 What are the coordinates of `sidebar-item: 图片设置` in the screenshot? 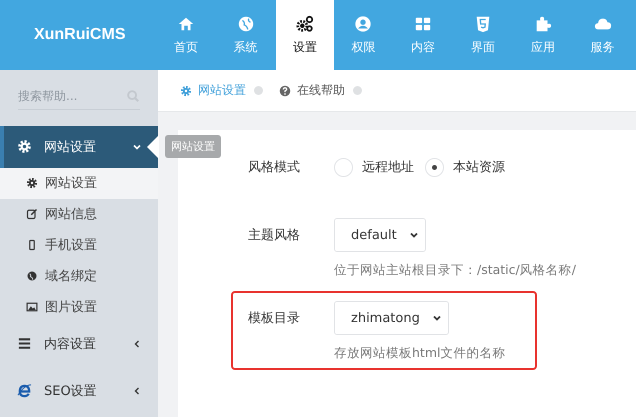 It's located at (79, 307).